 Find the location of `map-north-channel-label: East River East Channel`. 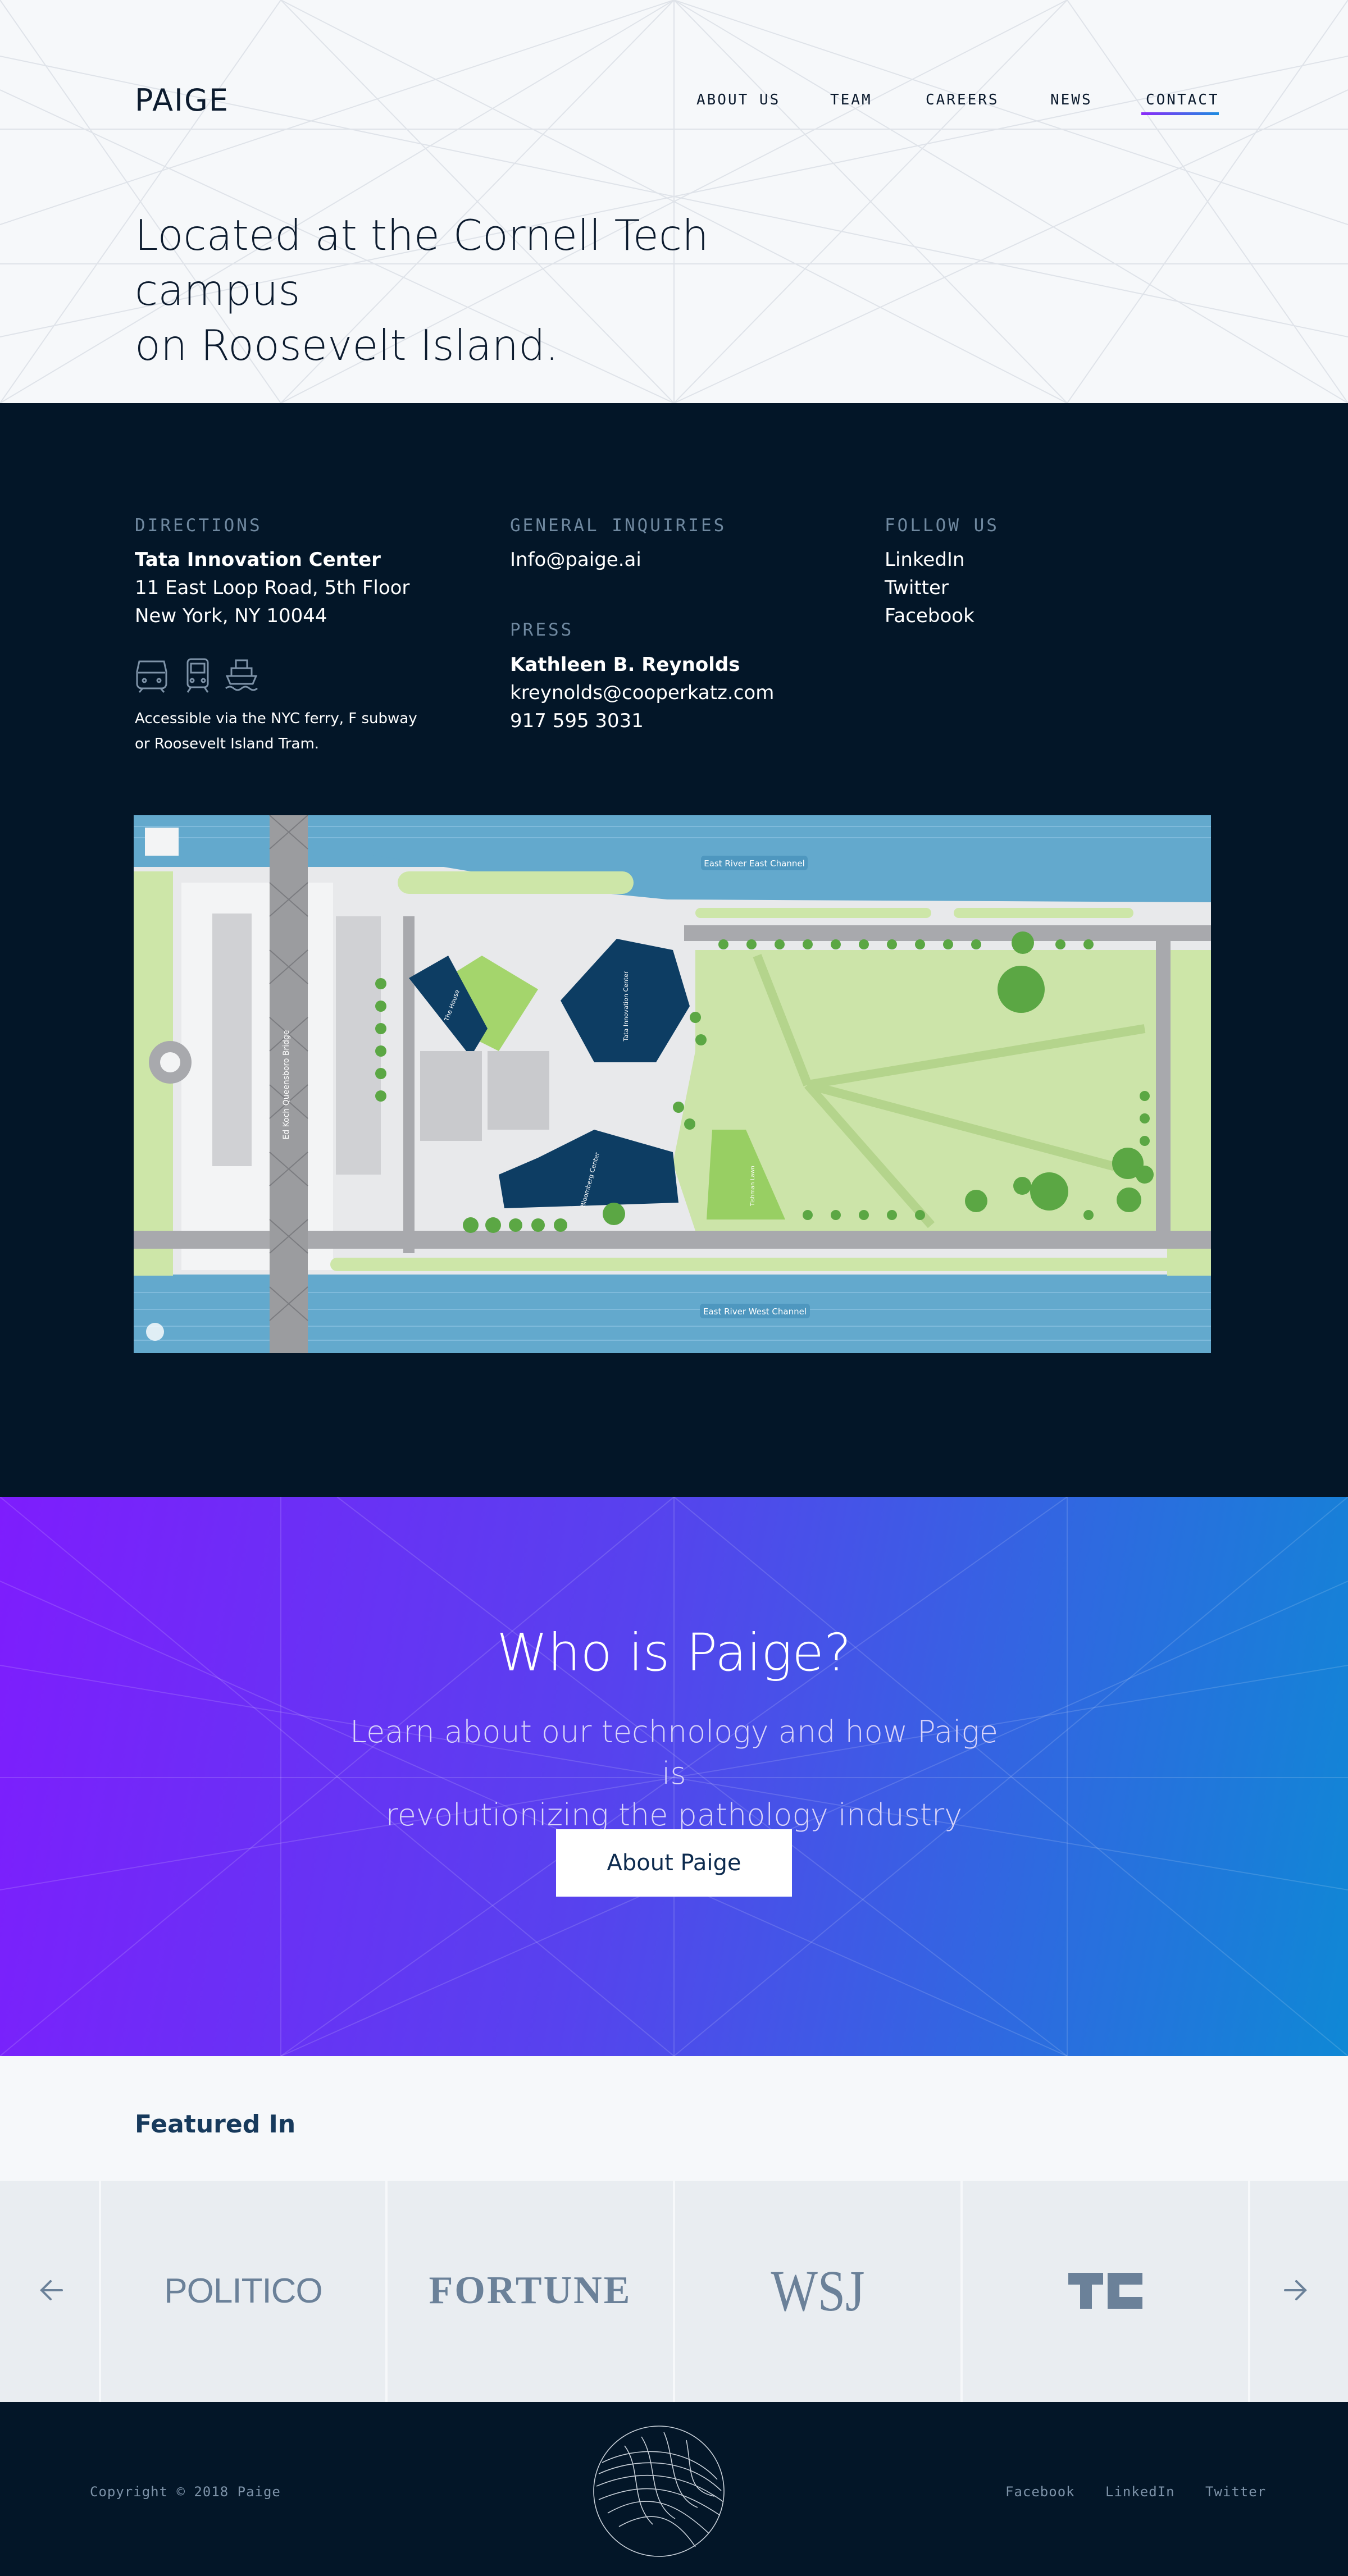

map-north-channel-label: East River East Channel is located at coordinates (754, 863).